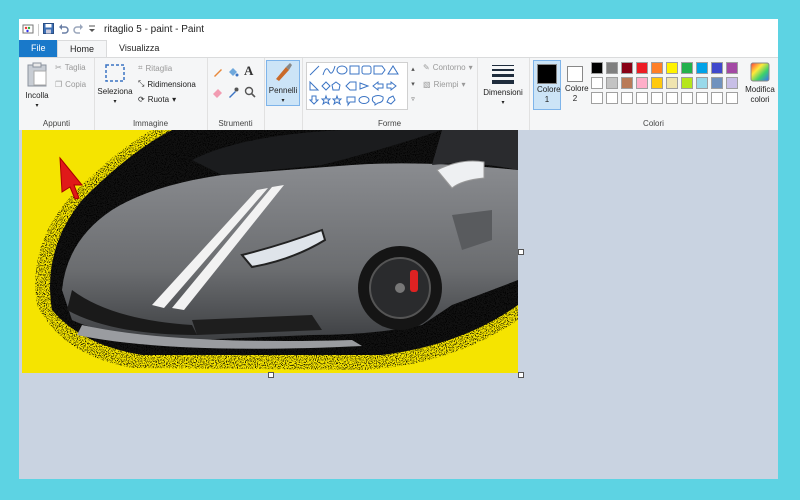 The image size is (800, 500). I want to click on resize-handle-bottom, so click(271, 375).